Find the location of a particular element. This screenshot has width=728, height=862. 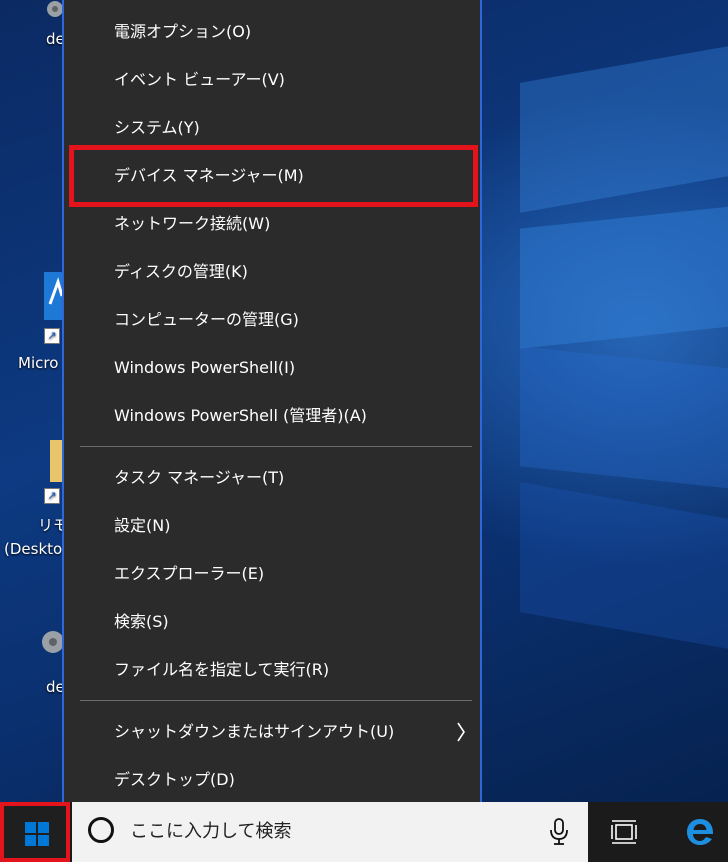

start-button is located at coordinates (35, 832).